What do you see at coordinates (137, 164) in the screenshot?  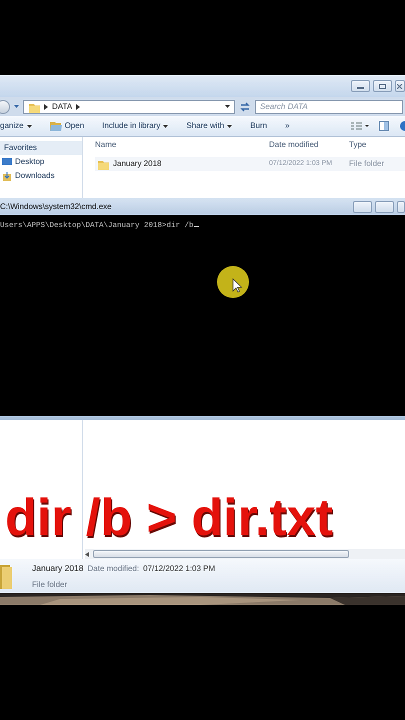 I see `file-name: January 2018` at bounding box center [137, 164].